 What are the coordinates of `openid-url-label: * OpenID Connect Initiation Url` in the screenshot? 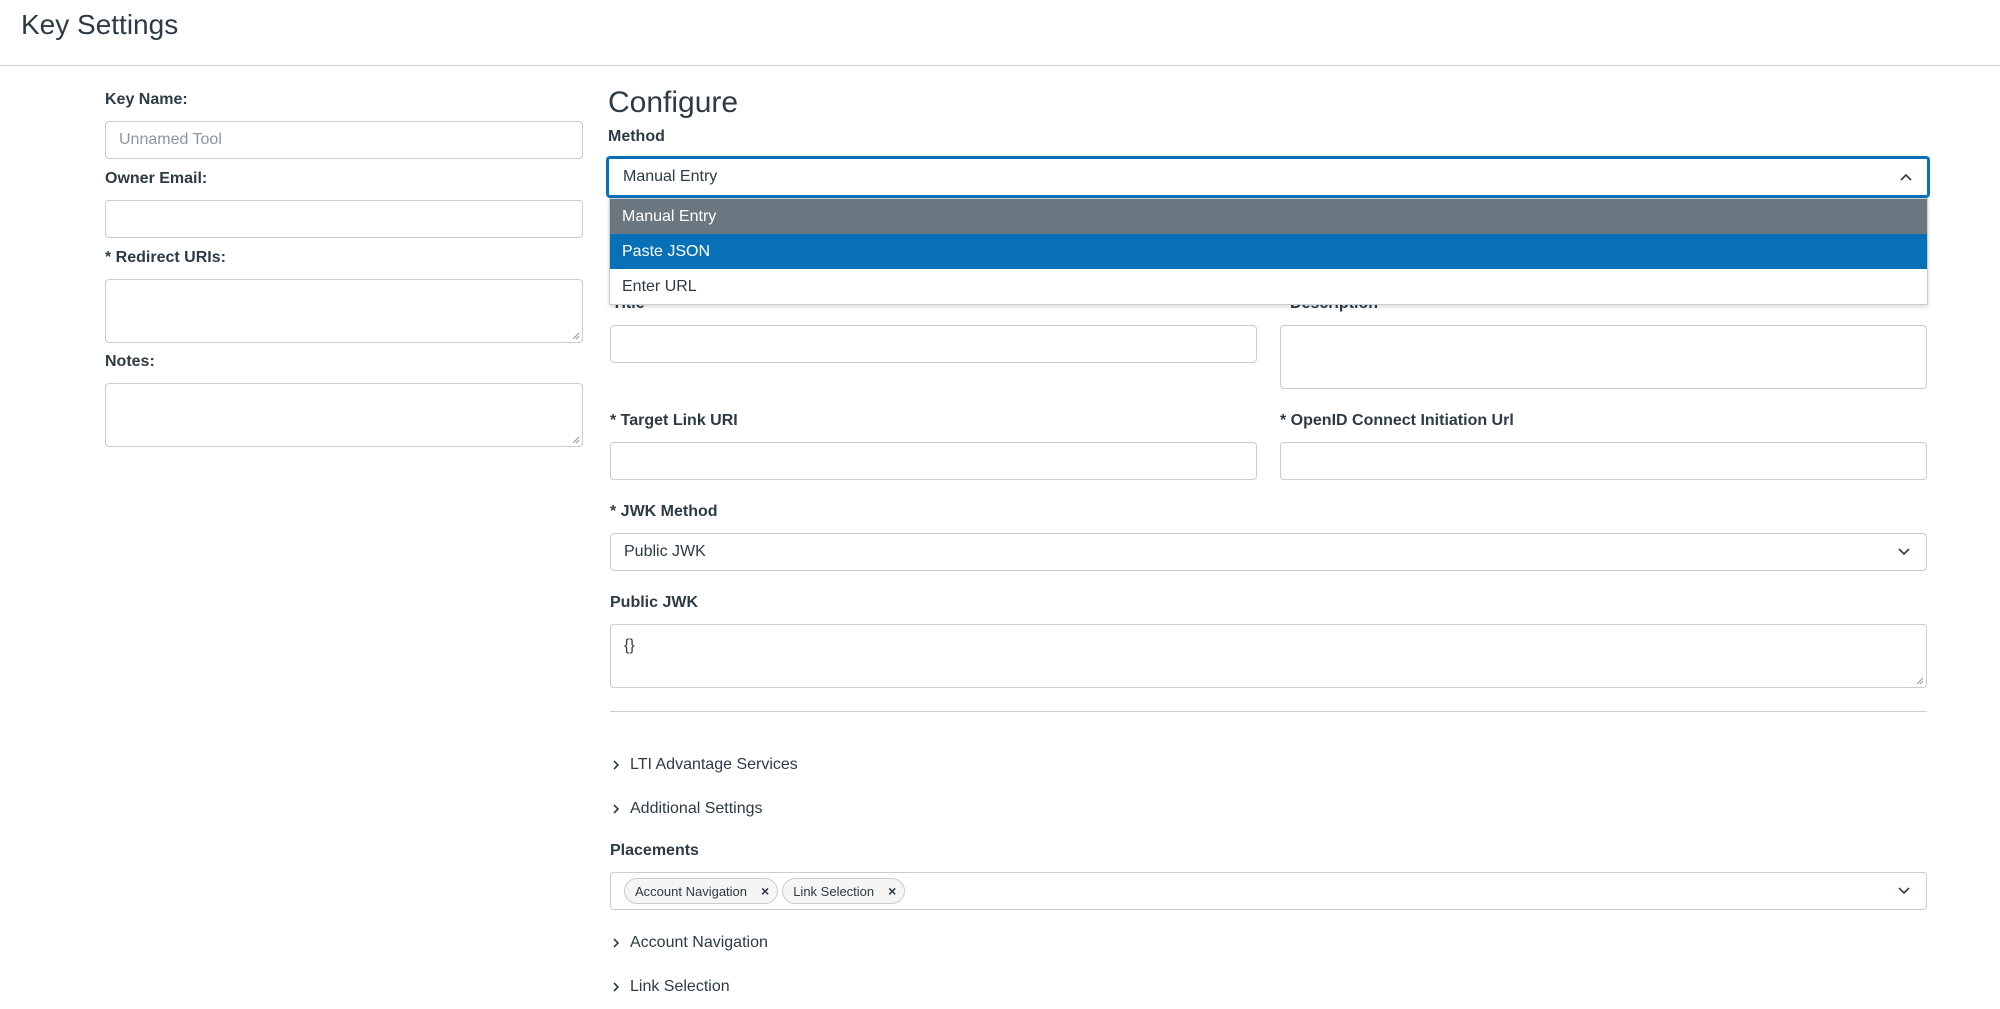 It's located at (1397, 420).